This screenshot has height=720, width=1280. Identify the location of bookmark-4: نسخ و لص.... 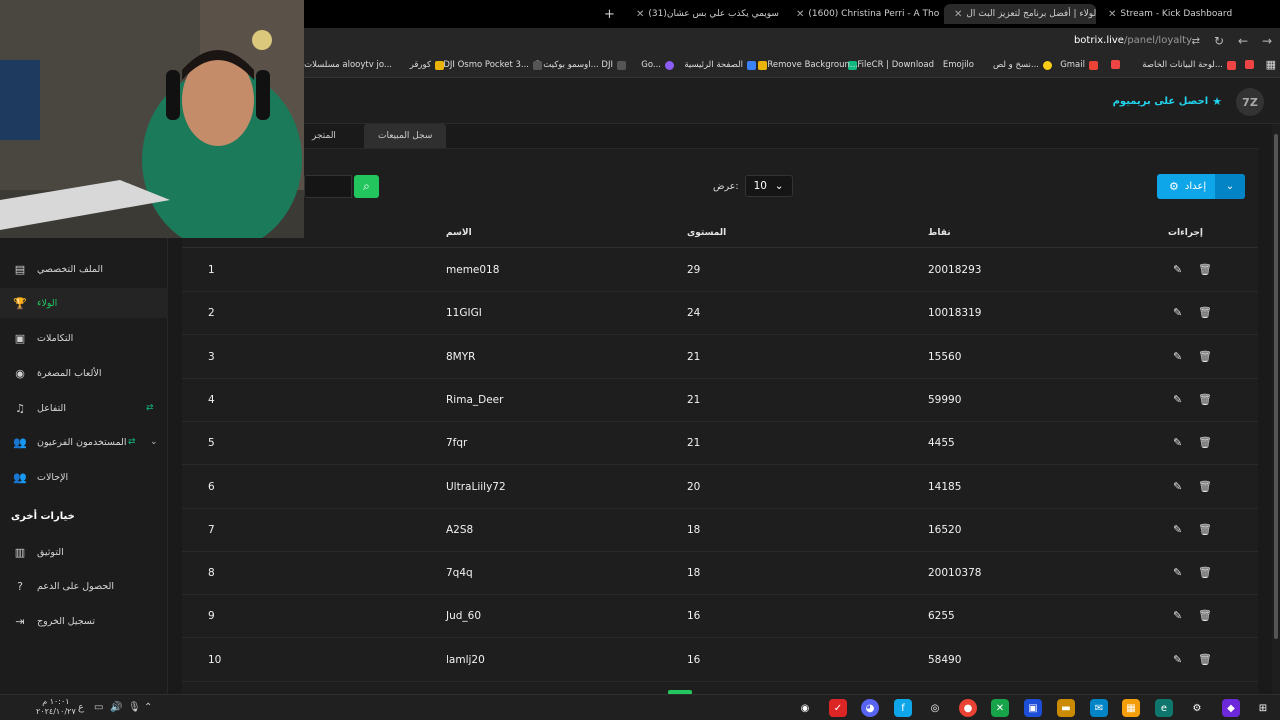
(1022, 65).